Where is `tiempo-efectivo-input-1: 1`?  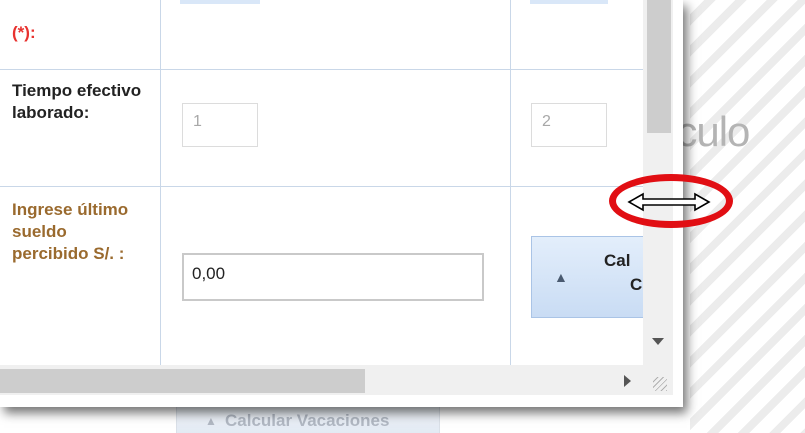
tiempo-efectivo-input-1: 1 is located at coordinates (220, 125).